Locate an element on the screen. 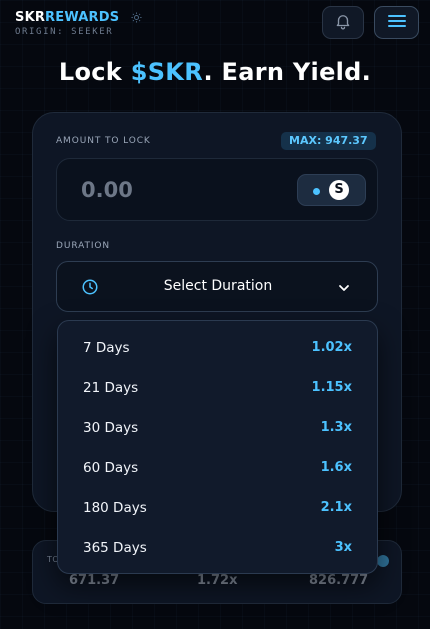  status-dot is located at coordinates (316, 191).